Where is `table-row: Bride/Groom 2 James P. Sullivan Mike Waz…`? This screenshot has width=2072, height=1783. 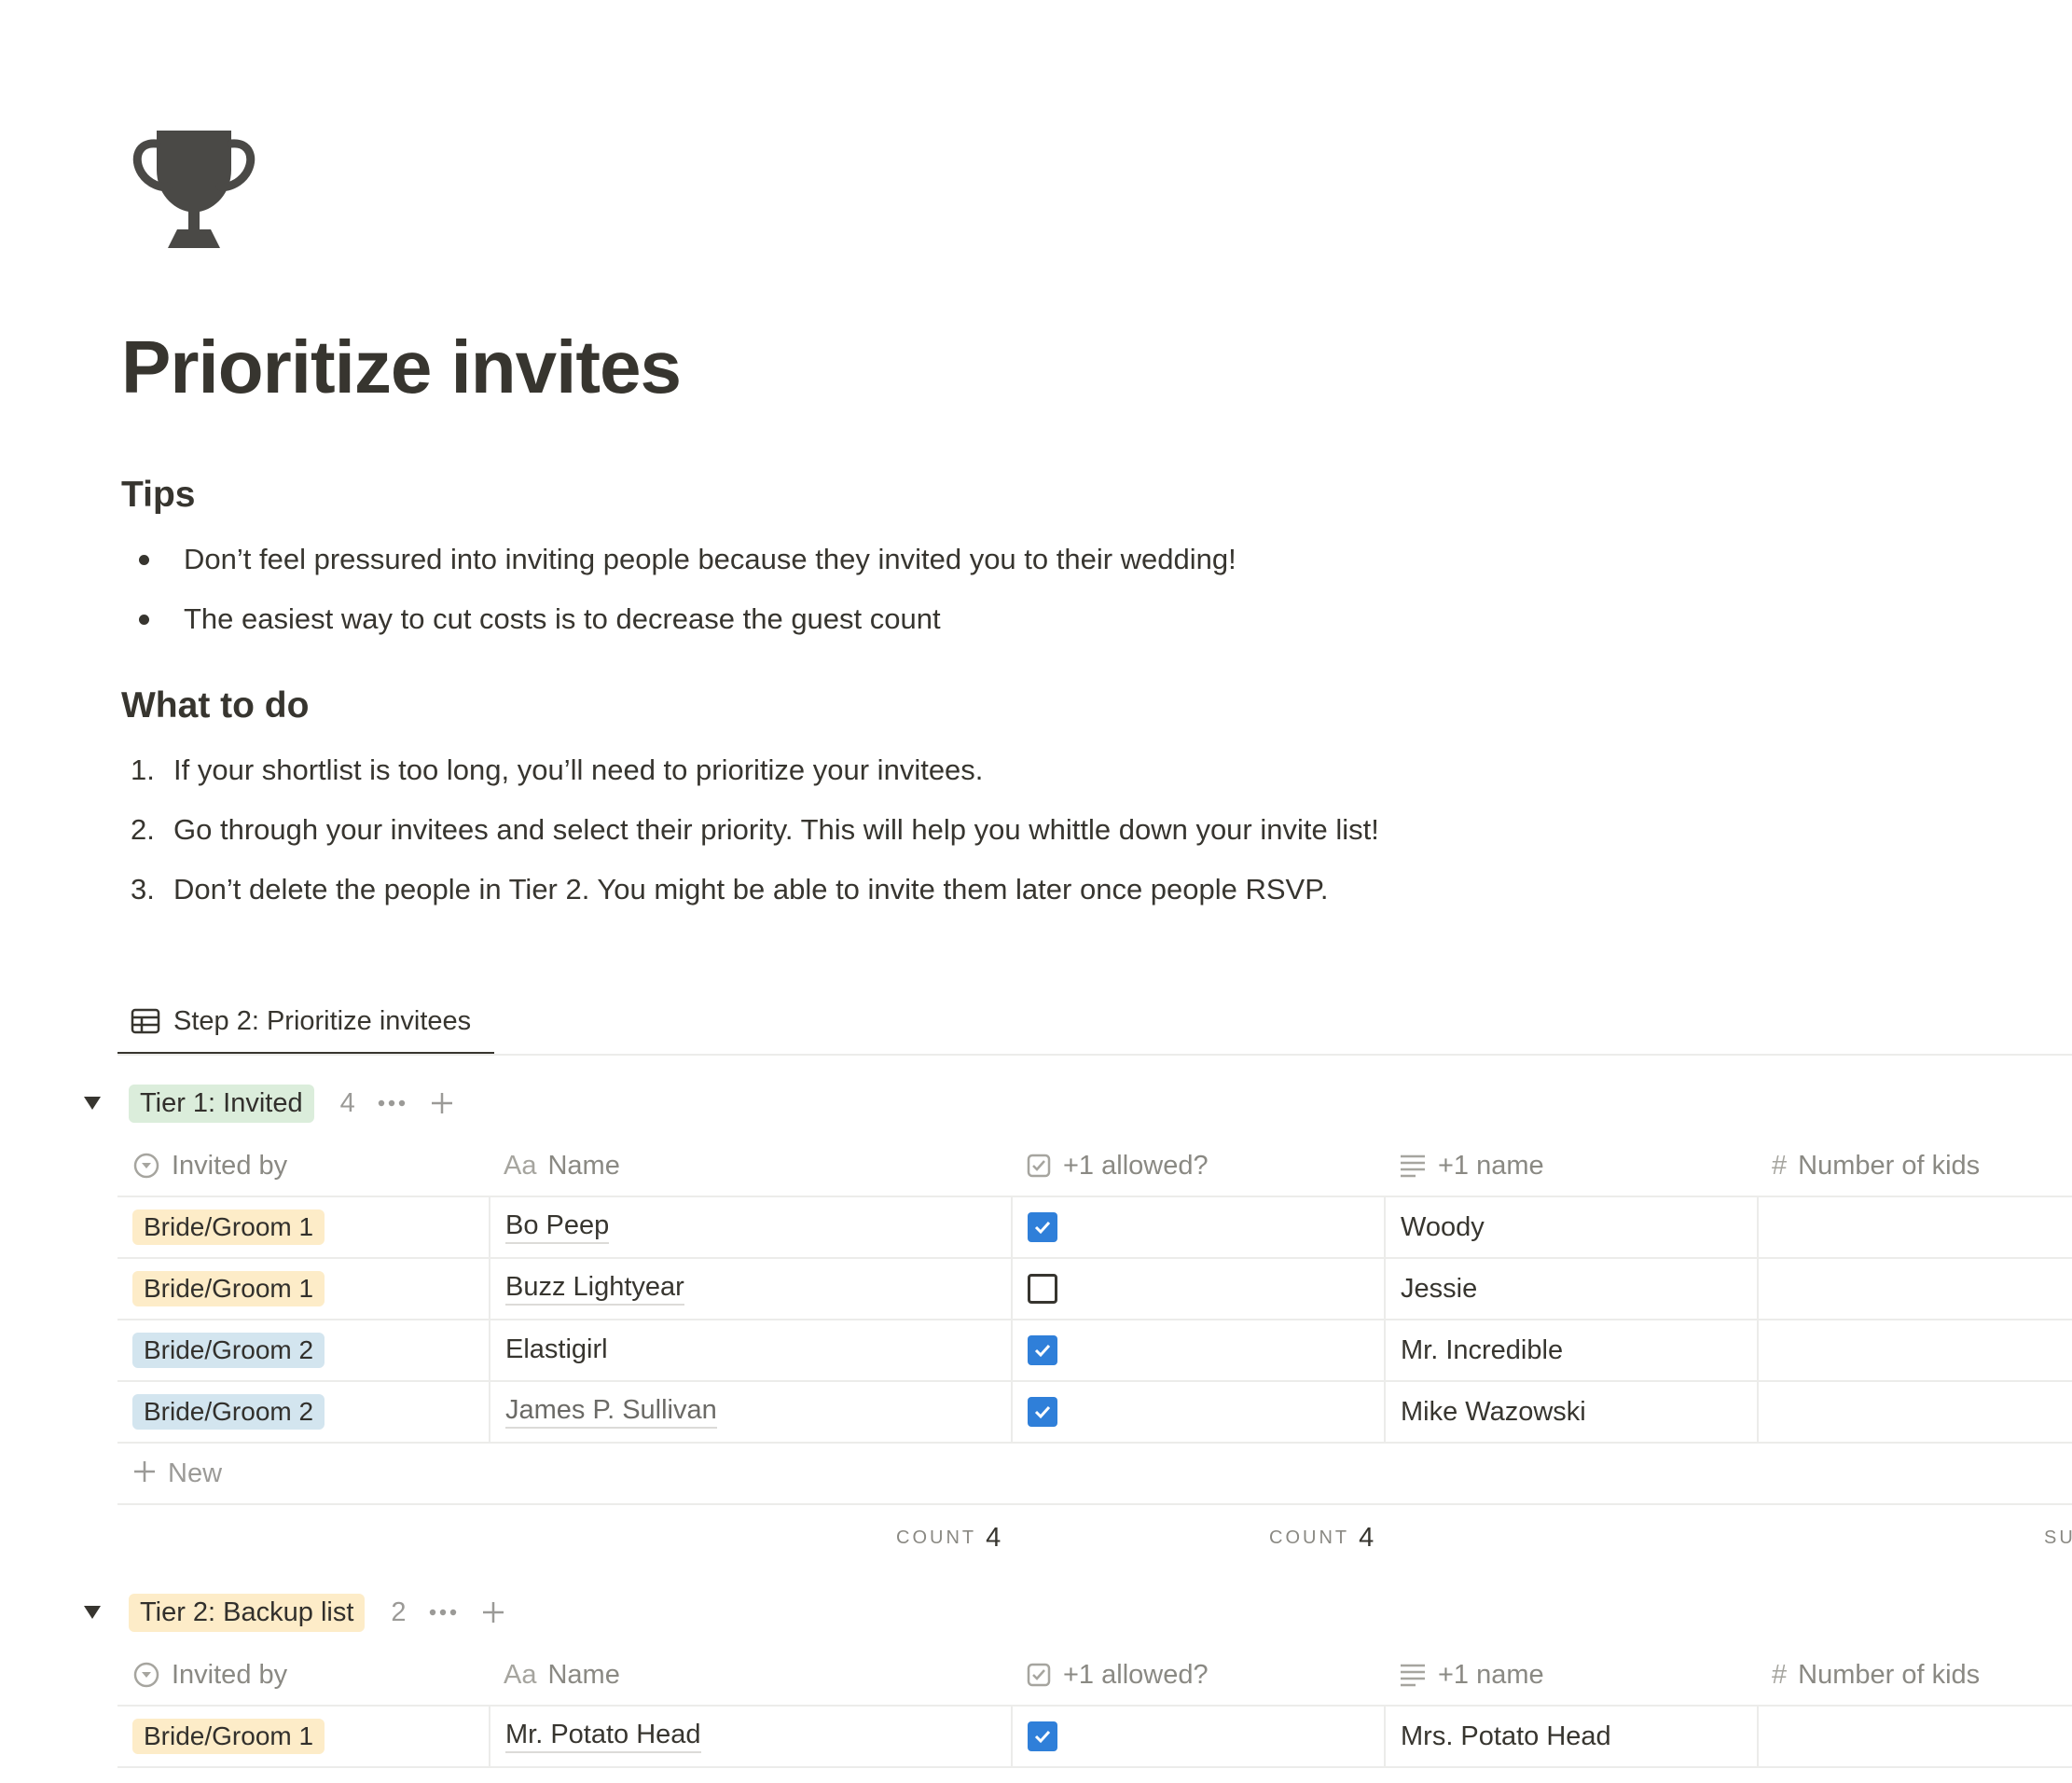
table-row: Bride/Groom 2 James P. Sullivan Mike Waz… is located at coordinates (1094, 1413).